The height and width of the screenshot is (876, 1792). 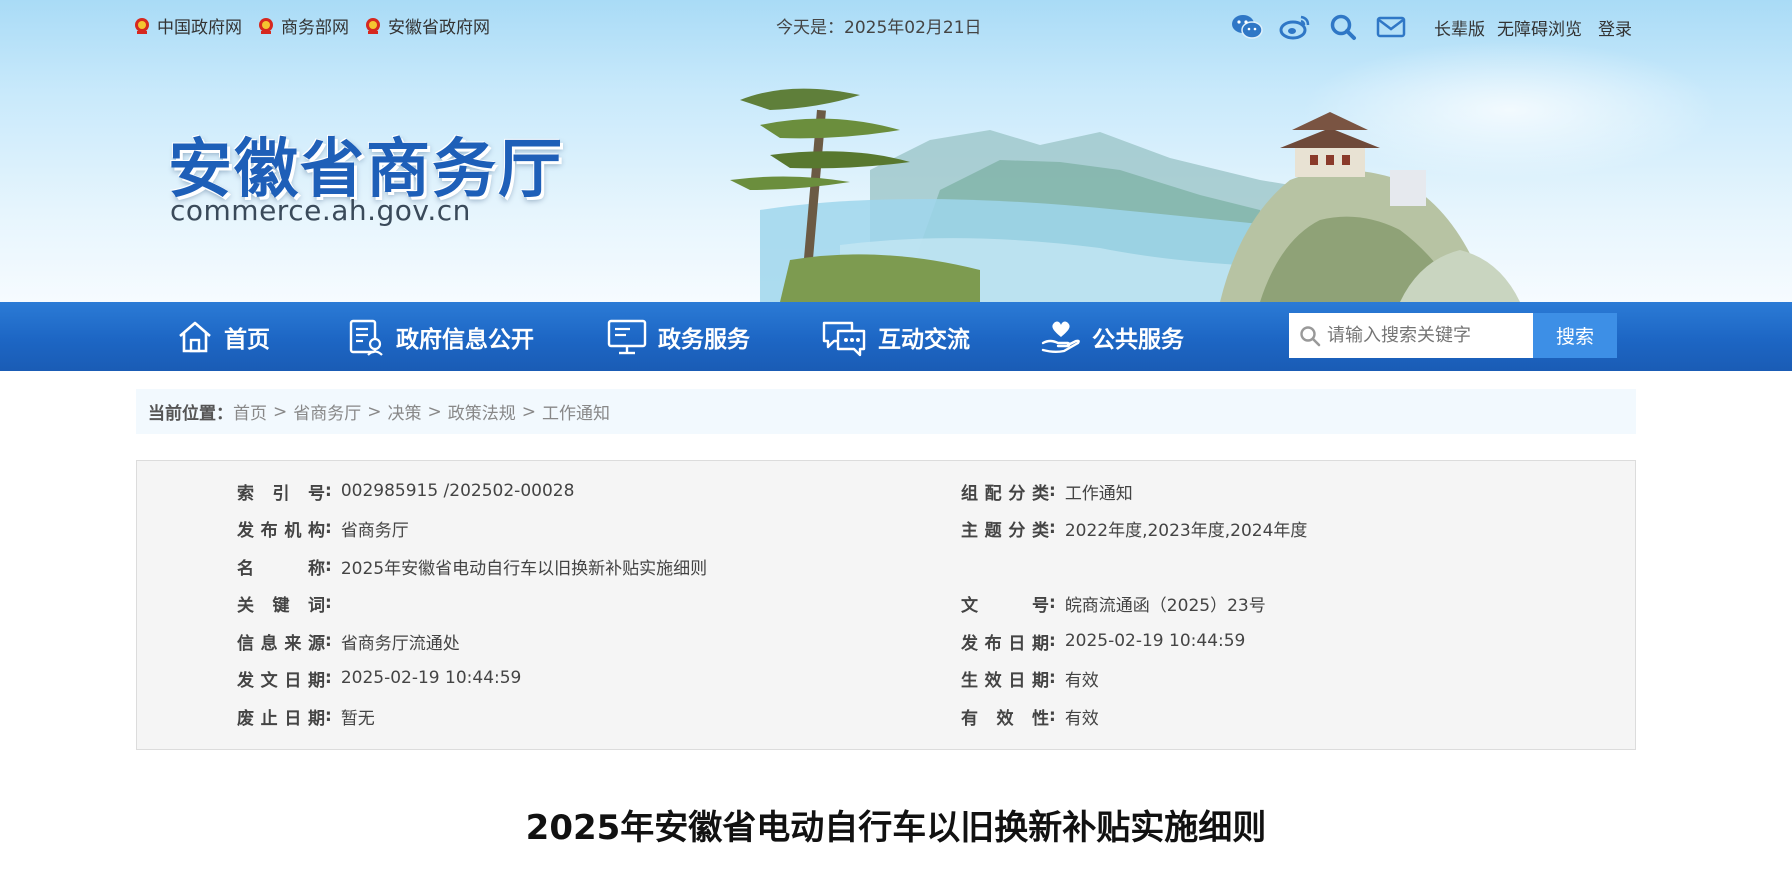 What do you see at coordinates (250, 411) in the screenshot?
I see `breadcrumb-item-home: 首页` at bounding box center [250, 411].